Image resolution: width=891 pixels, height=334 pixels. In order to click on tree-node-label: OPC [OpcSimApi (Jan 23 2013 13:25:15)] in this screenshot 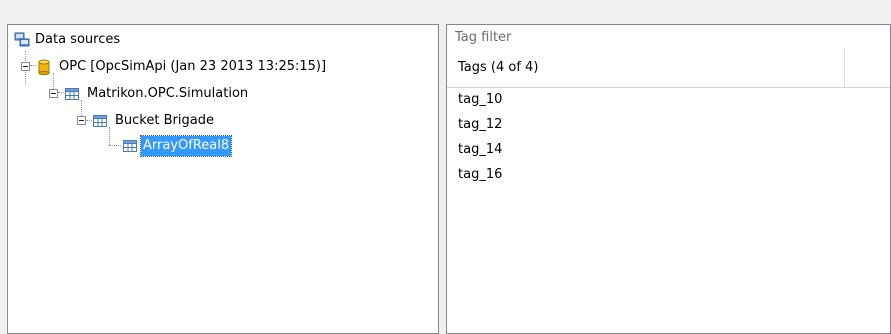, I will do `click(193, 66)`.